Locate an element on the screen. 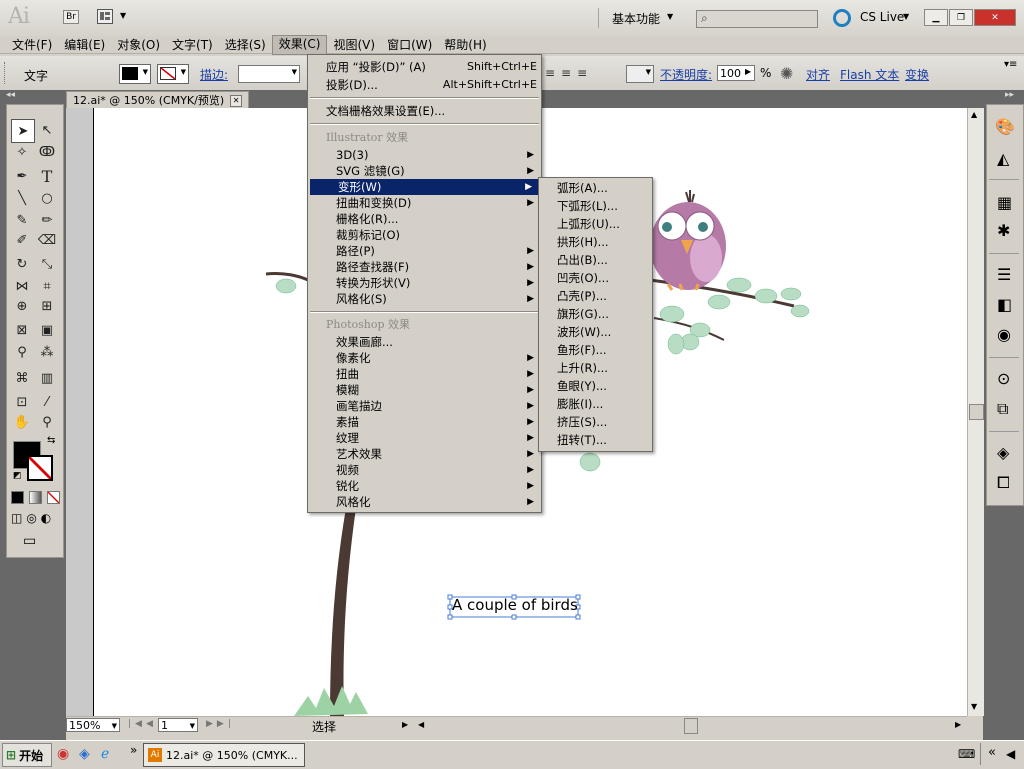  hand-tool-icon: ✋ is located at coordinates (22, 422).